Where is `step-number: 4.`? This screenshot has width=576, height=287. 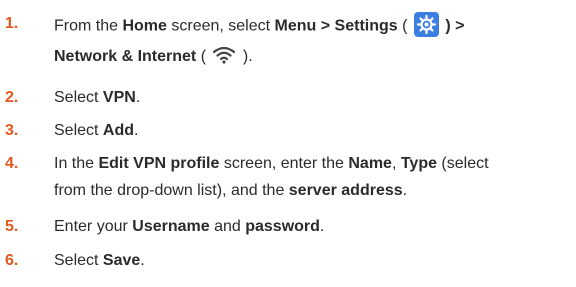
step-number: 4. is located at coordinates (12, 163).